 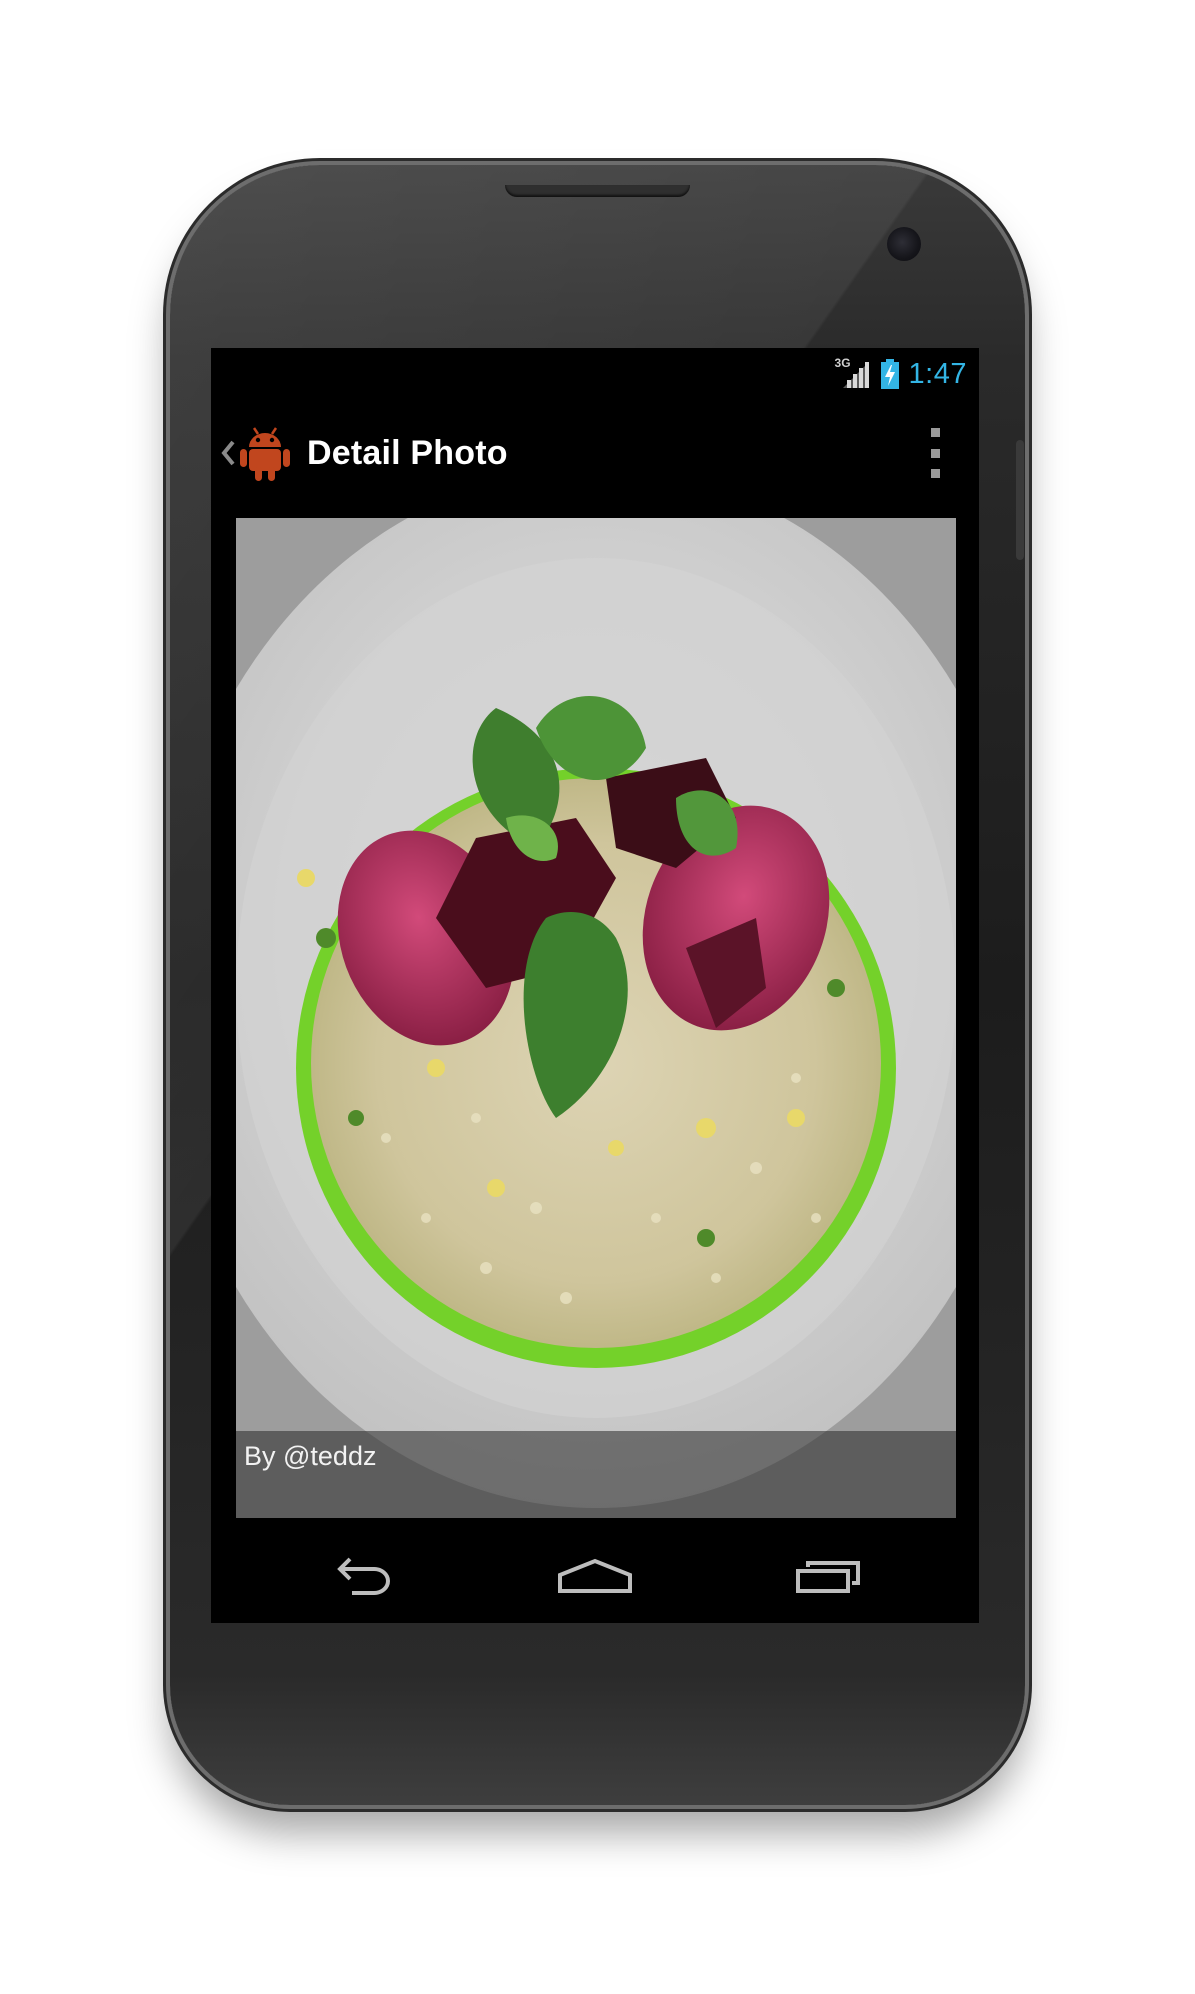 What do you see at coordinates (595, 373) in the screenshot?
I see `status-bar: 3G 1:47` at bounding box center [595, 373].